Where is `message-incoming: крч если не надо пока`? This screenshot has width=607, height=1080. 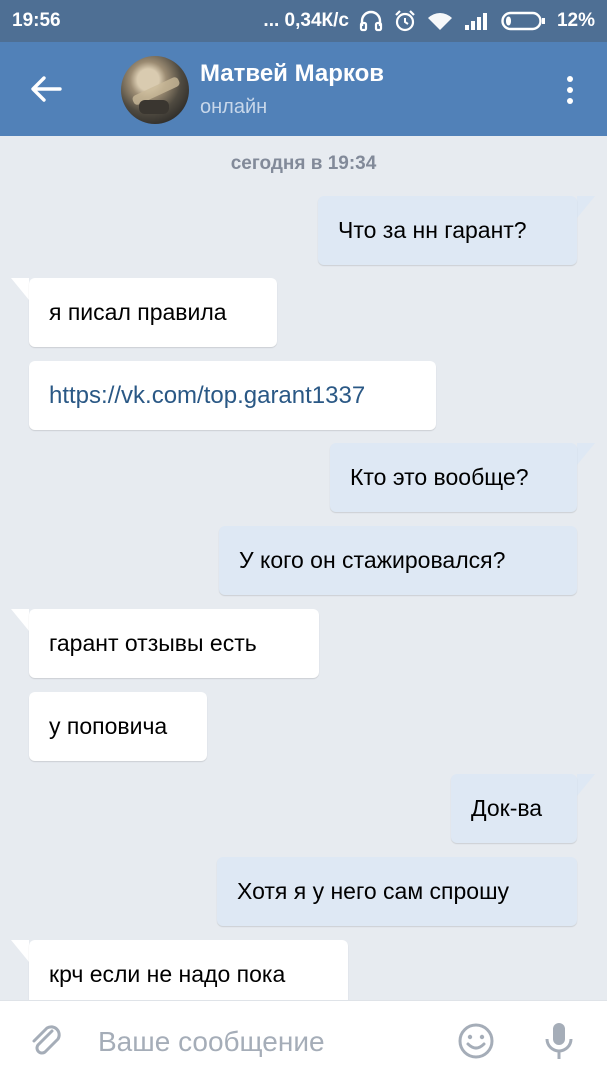
message-incoming: крч если не надо пока is located at coordinates (188, 970).